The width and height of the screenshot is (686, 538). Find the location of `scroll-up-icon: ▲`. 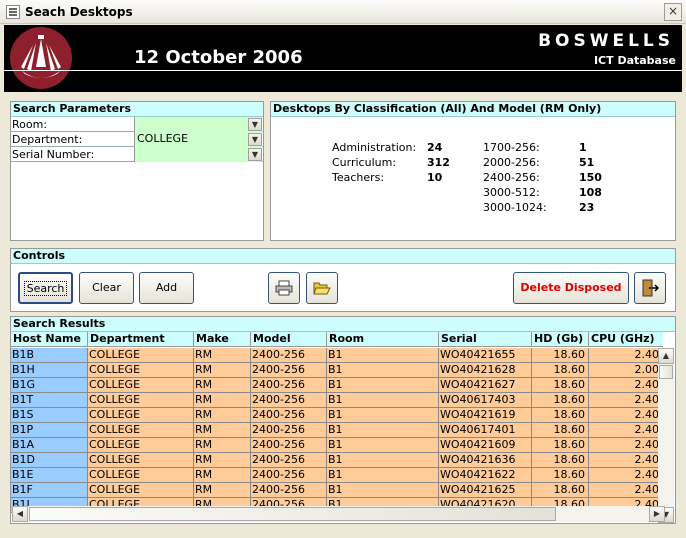

scroll-up-icon: ▲ is located at coordinates (666, 356).